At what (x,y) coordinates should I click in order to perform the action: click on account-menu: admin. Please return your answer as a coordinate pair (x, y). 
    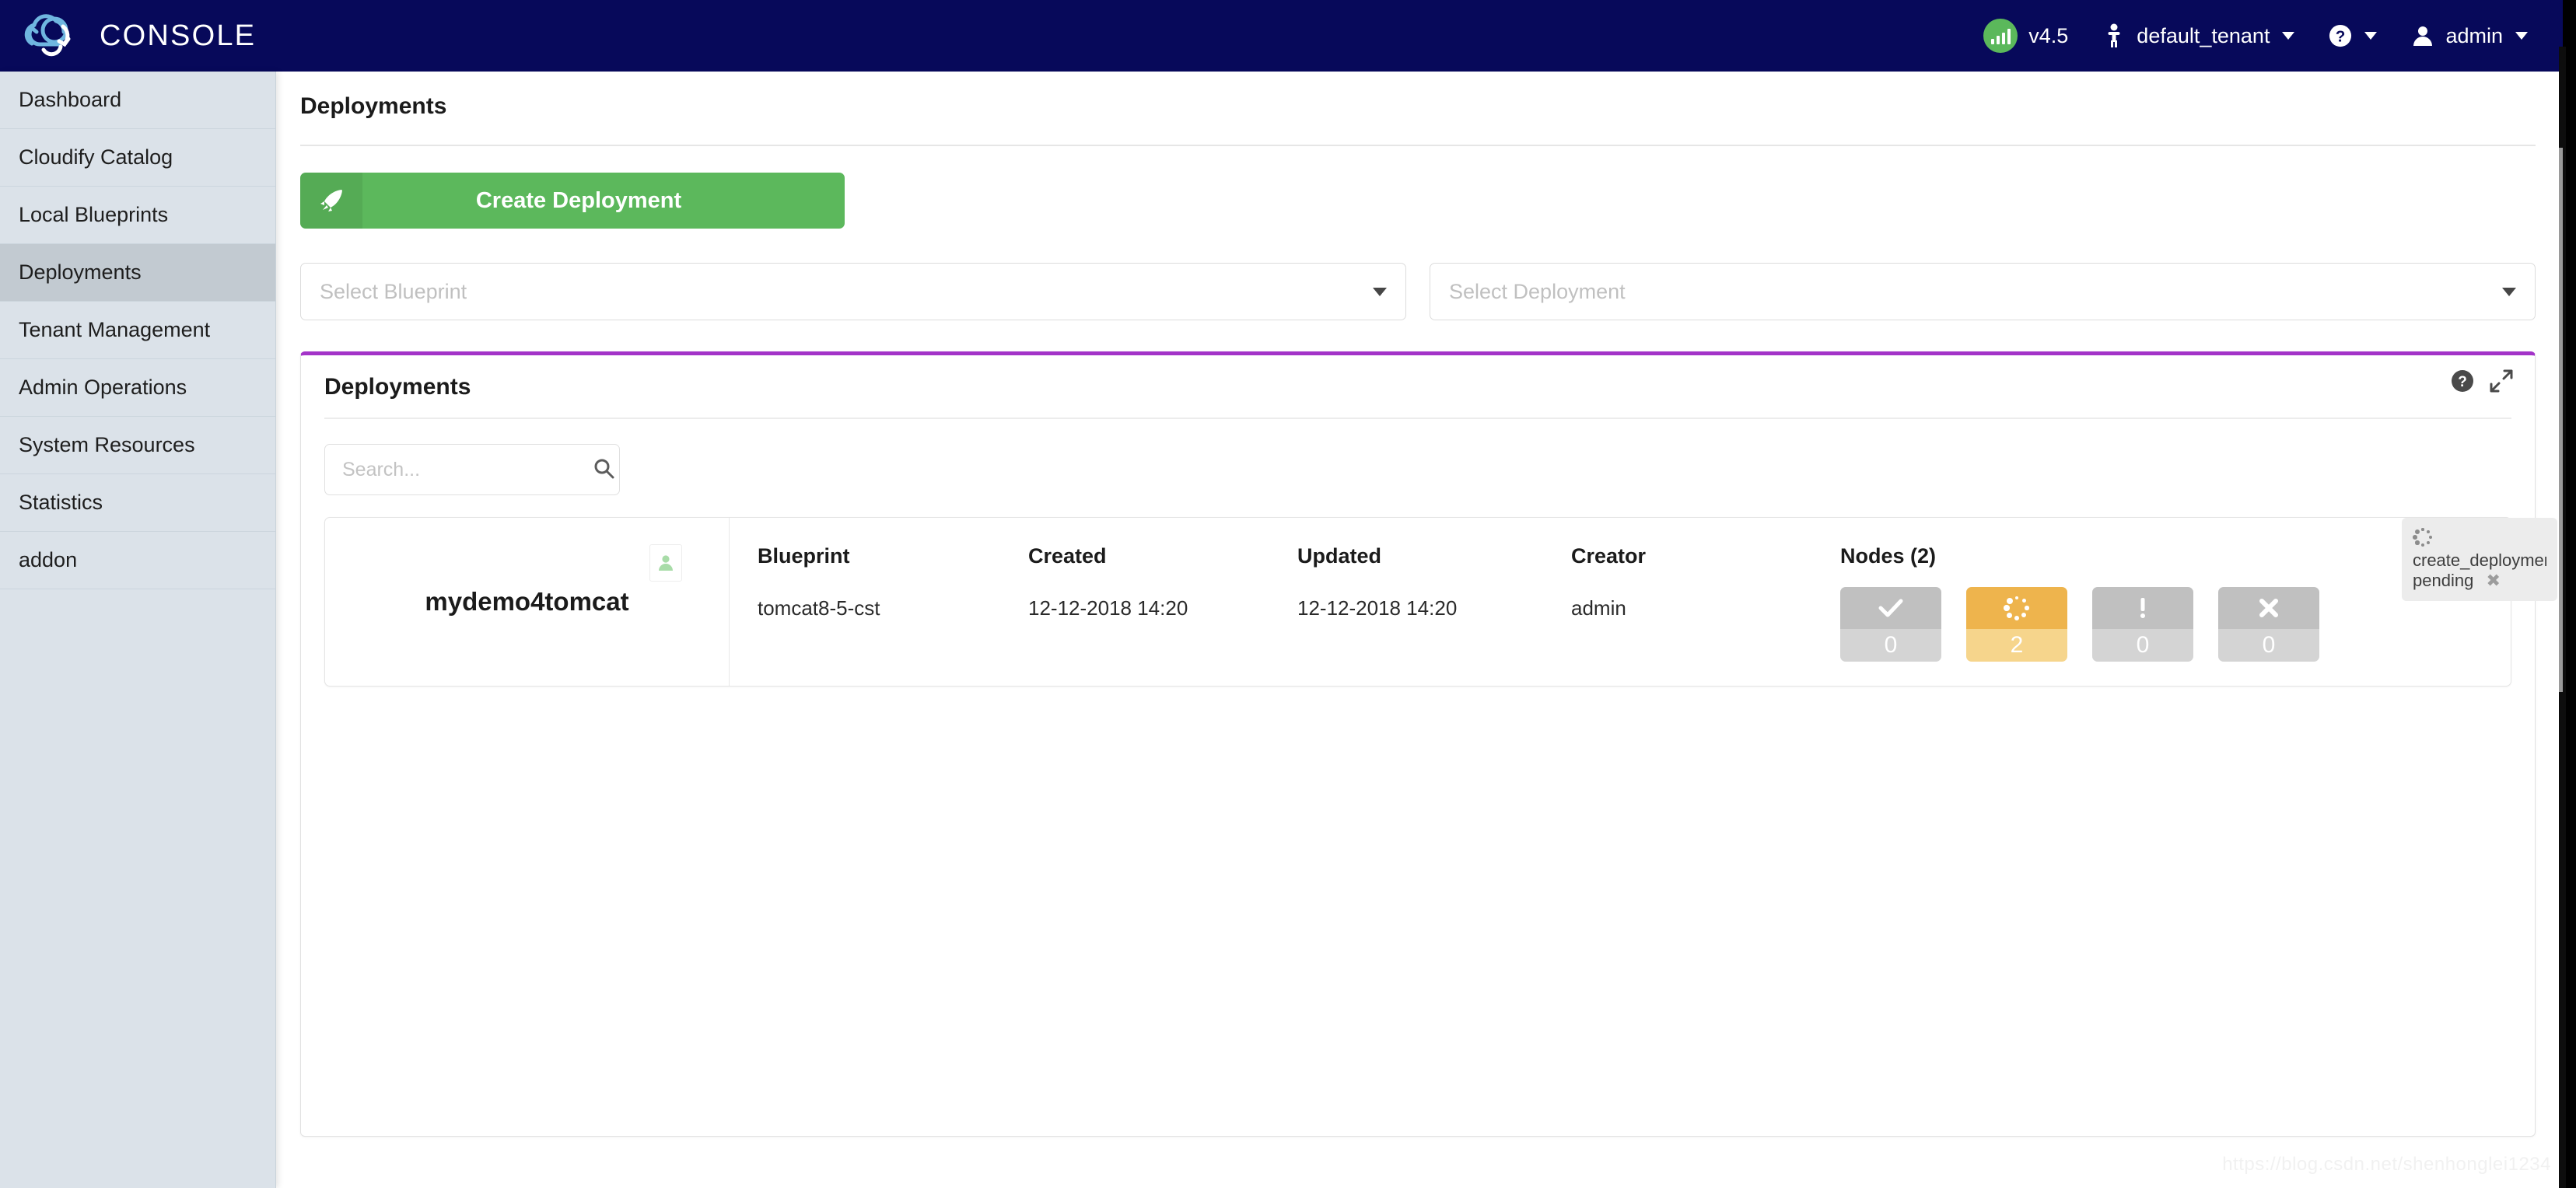
    Looking at the image, I should click on (2470, 36).